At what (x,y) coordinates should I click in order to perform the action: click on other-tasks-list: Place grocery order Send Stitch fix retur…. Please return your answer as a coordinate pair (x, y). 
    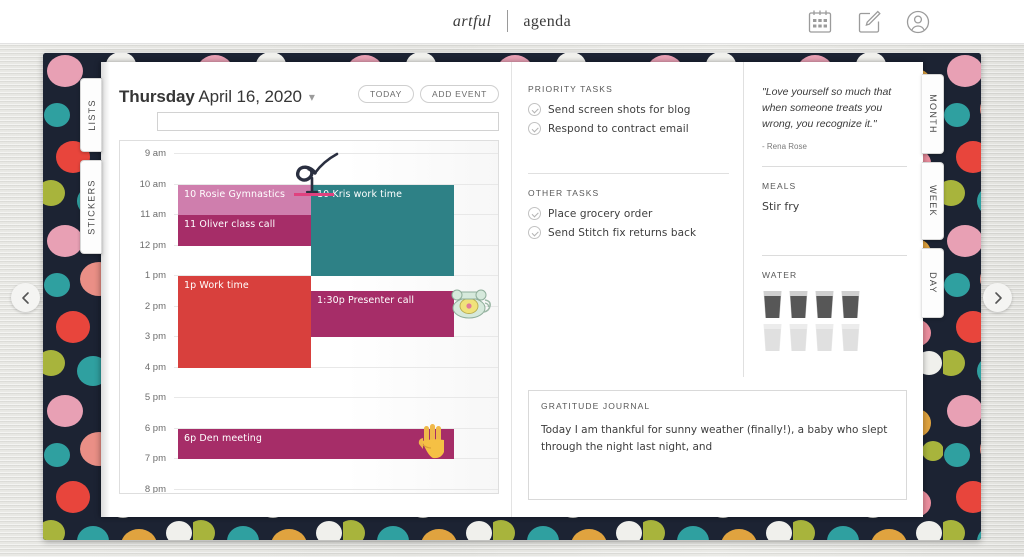
    Looking at the image, I should click on (628, 223).